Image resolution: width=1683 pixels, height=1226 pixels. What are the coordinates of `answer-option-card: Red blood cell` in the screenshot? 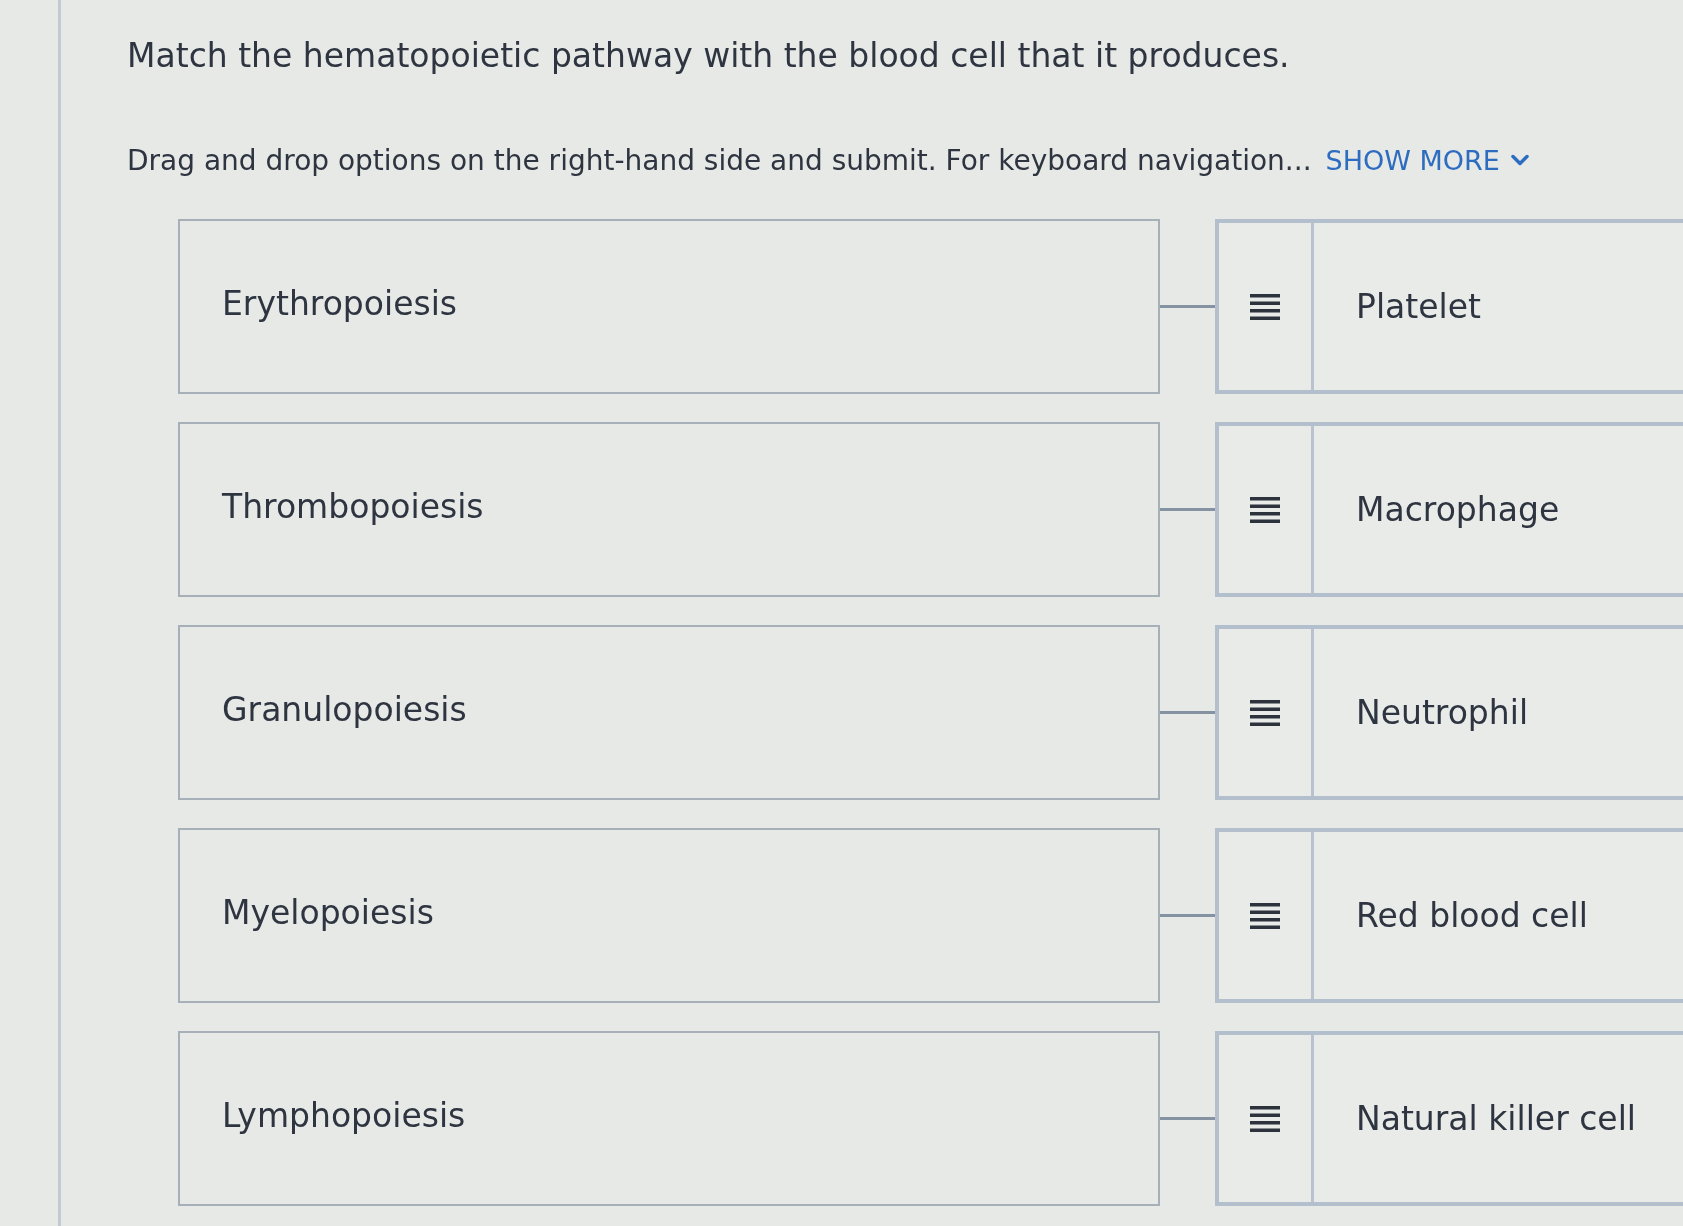 It's located at (1449, 915).